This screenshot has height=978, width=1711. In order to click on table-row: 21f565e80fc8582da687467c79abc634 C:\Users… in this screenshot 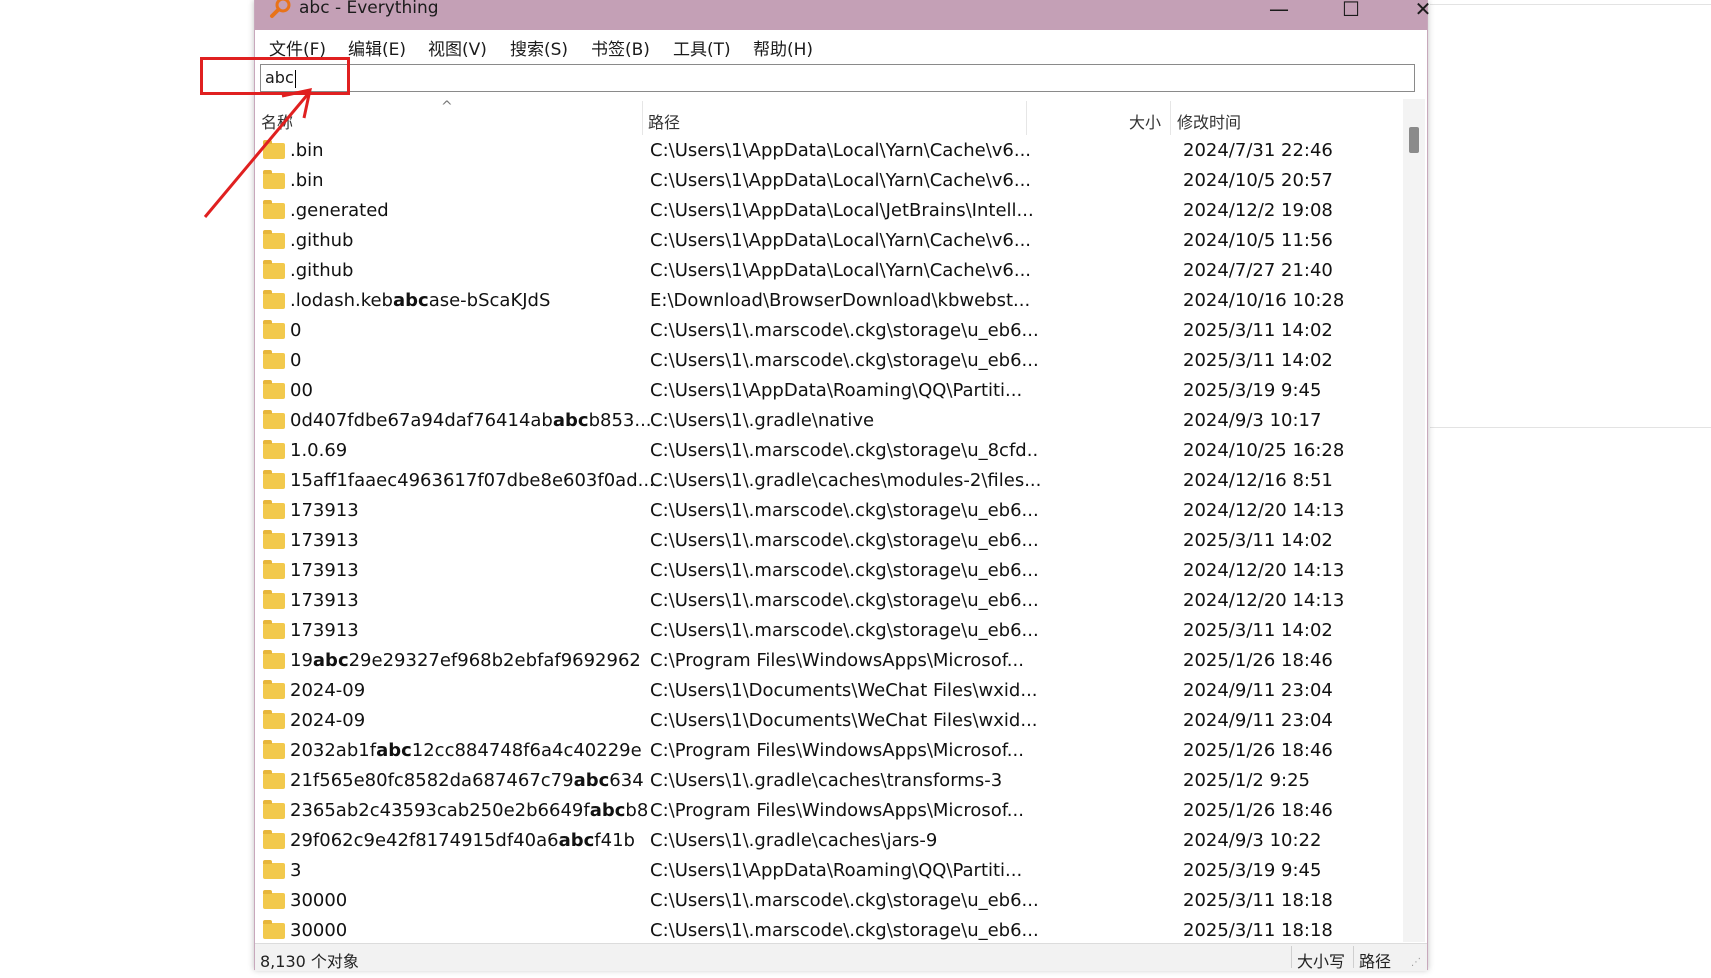, I will do `click(828, 781)`.